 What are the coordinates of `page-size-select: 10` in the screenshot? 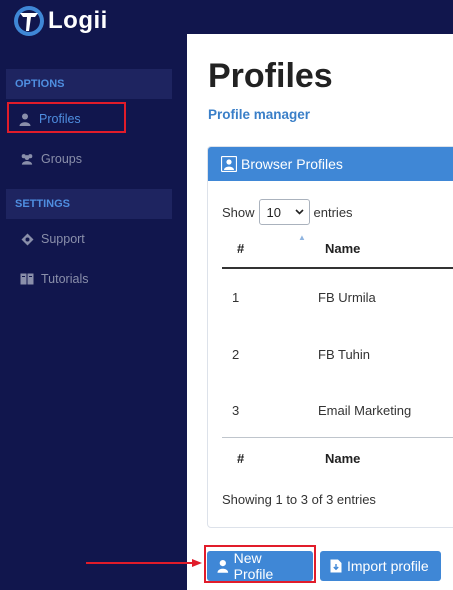 It's located at (284, 212).